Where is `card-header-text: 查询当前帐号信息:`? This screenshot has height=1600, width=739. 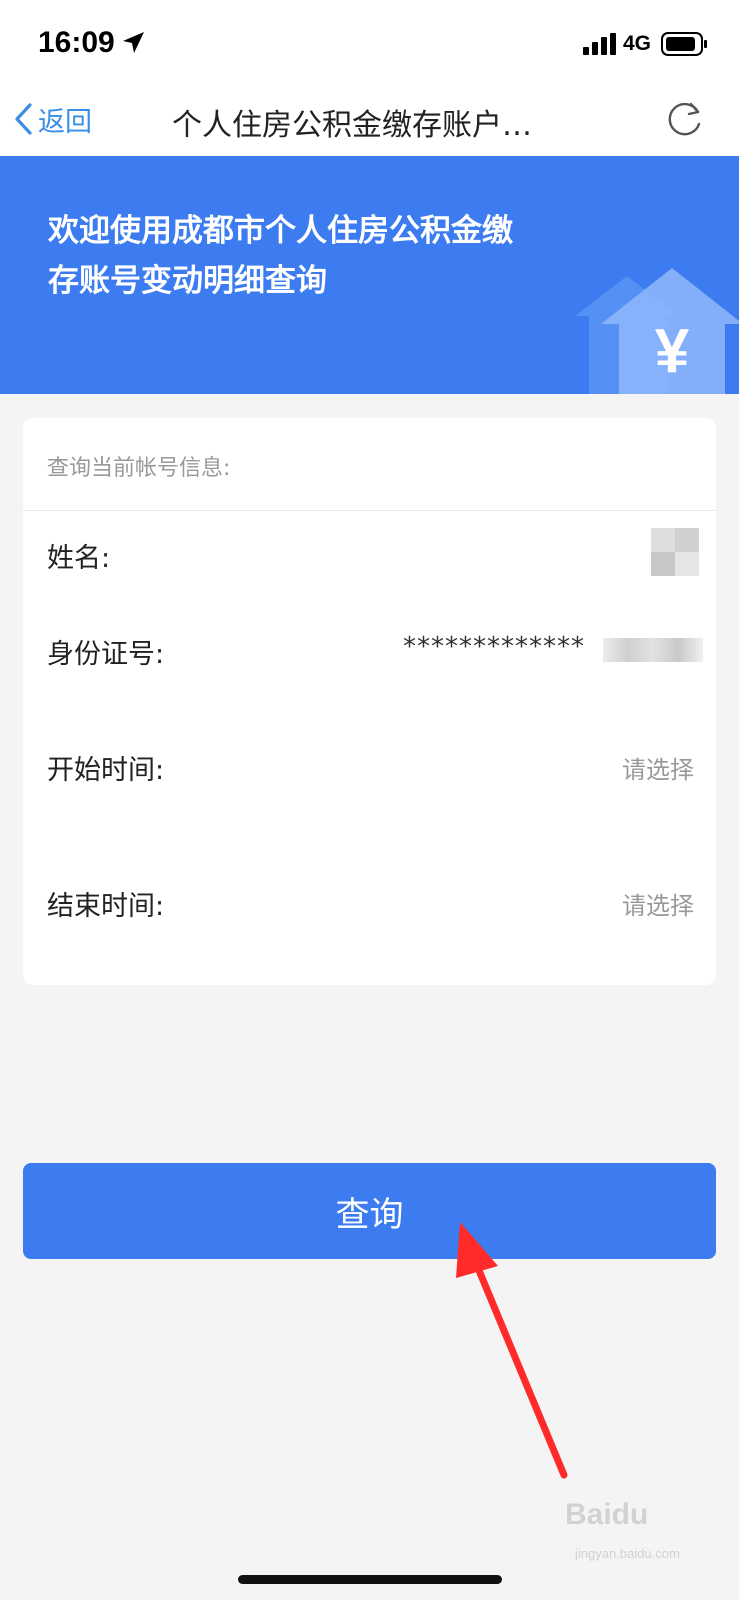 card-header-text: 查询当前帐号信息: is located at coordinates (139, 468).